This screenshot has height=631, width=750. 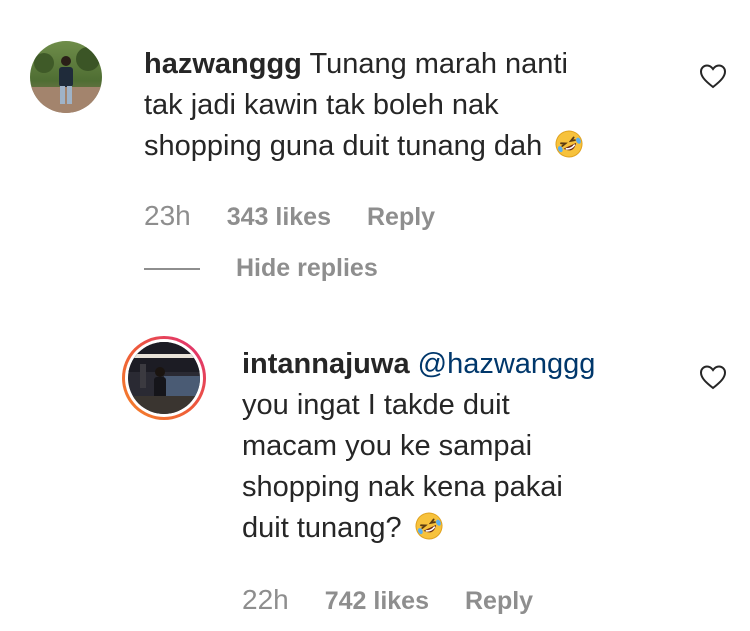 I want to click on hide-replies-button: Hide replies, so click(x=261, y=268).